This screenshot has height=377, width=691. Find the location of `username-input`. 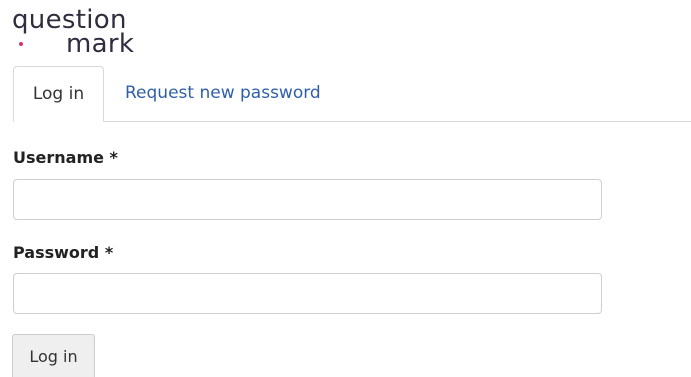

username-input is located at coordinates (307, 199).